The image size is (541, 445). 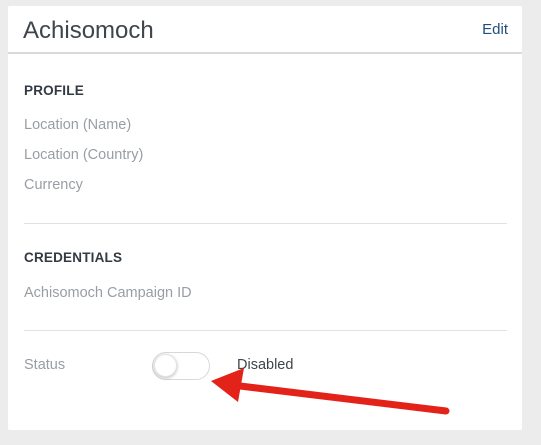 What do you see at coordinates (84, 155) in the screenshot?
I see `location-country-label: Location (Country)` at bounding box center [84, 155].